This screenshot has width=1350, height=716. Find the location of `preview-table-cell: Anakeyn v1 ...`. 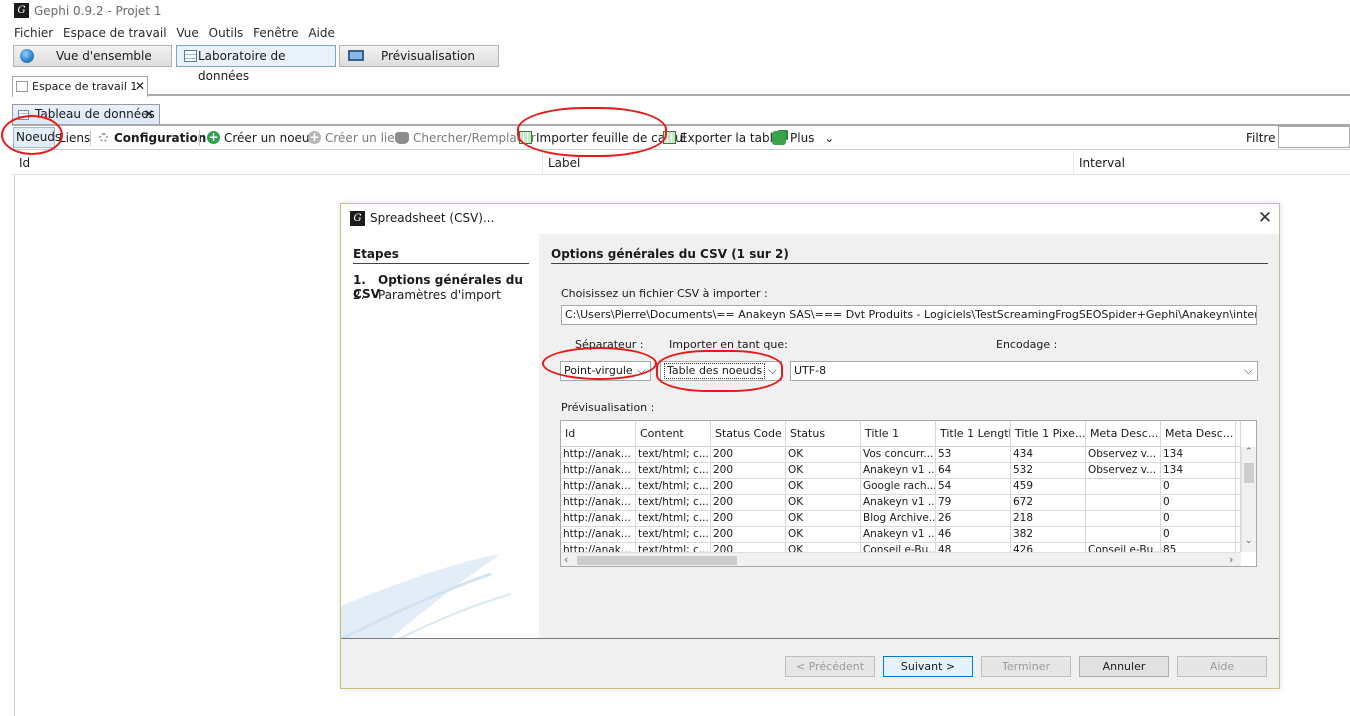

preview-table-cell: Anakeyn v1 ... is located at coordinates (898, 535).